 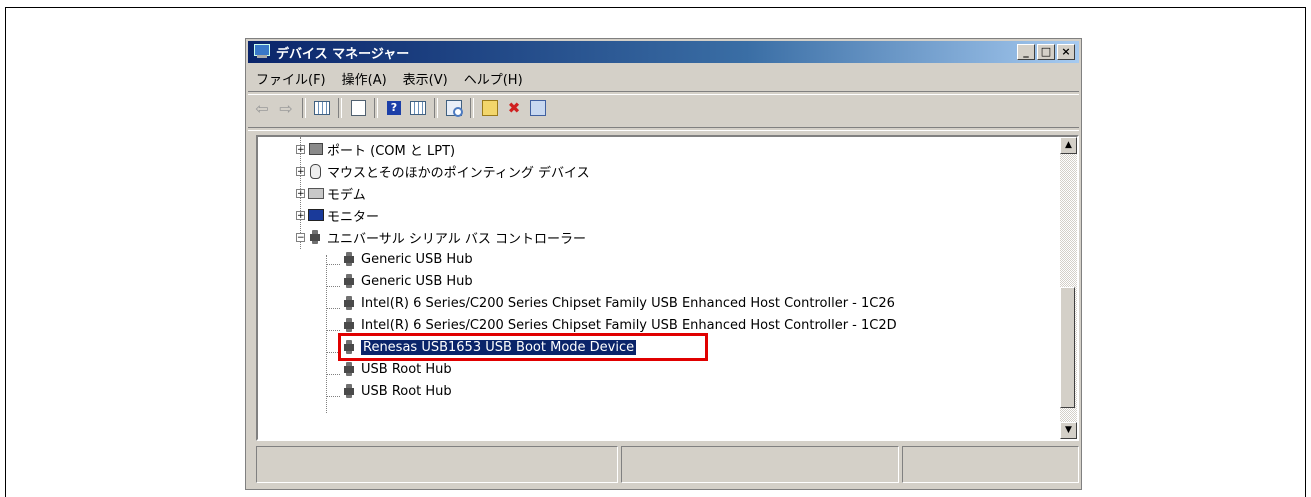 I want to click on collapse-icon: −, so click(x=300, y=237).